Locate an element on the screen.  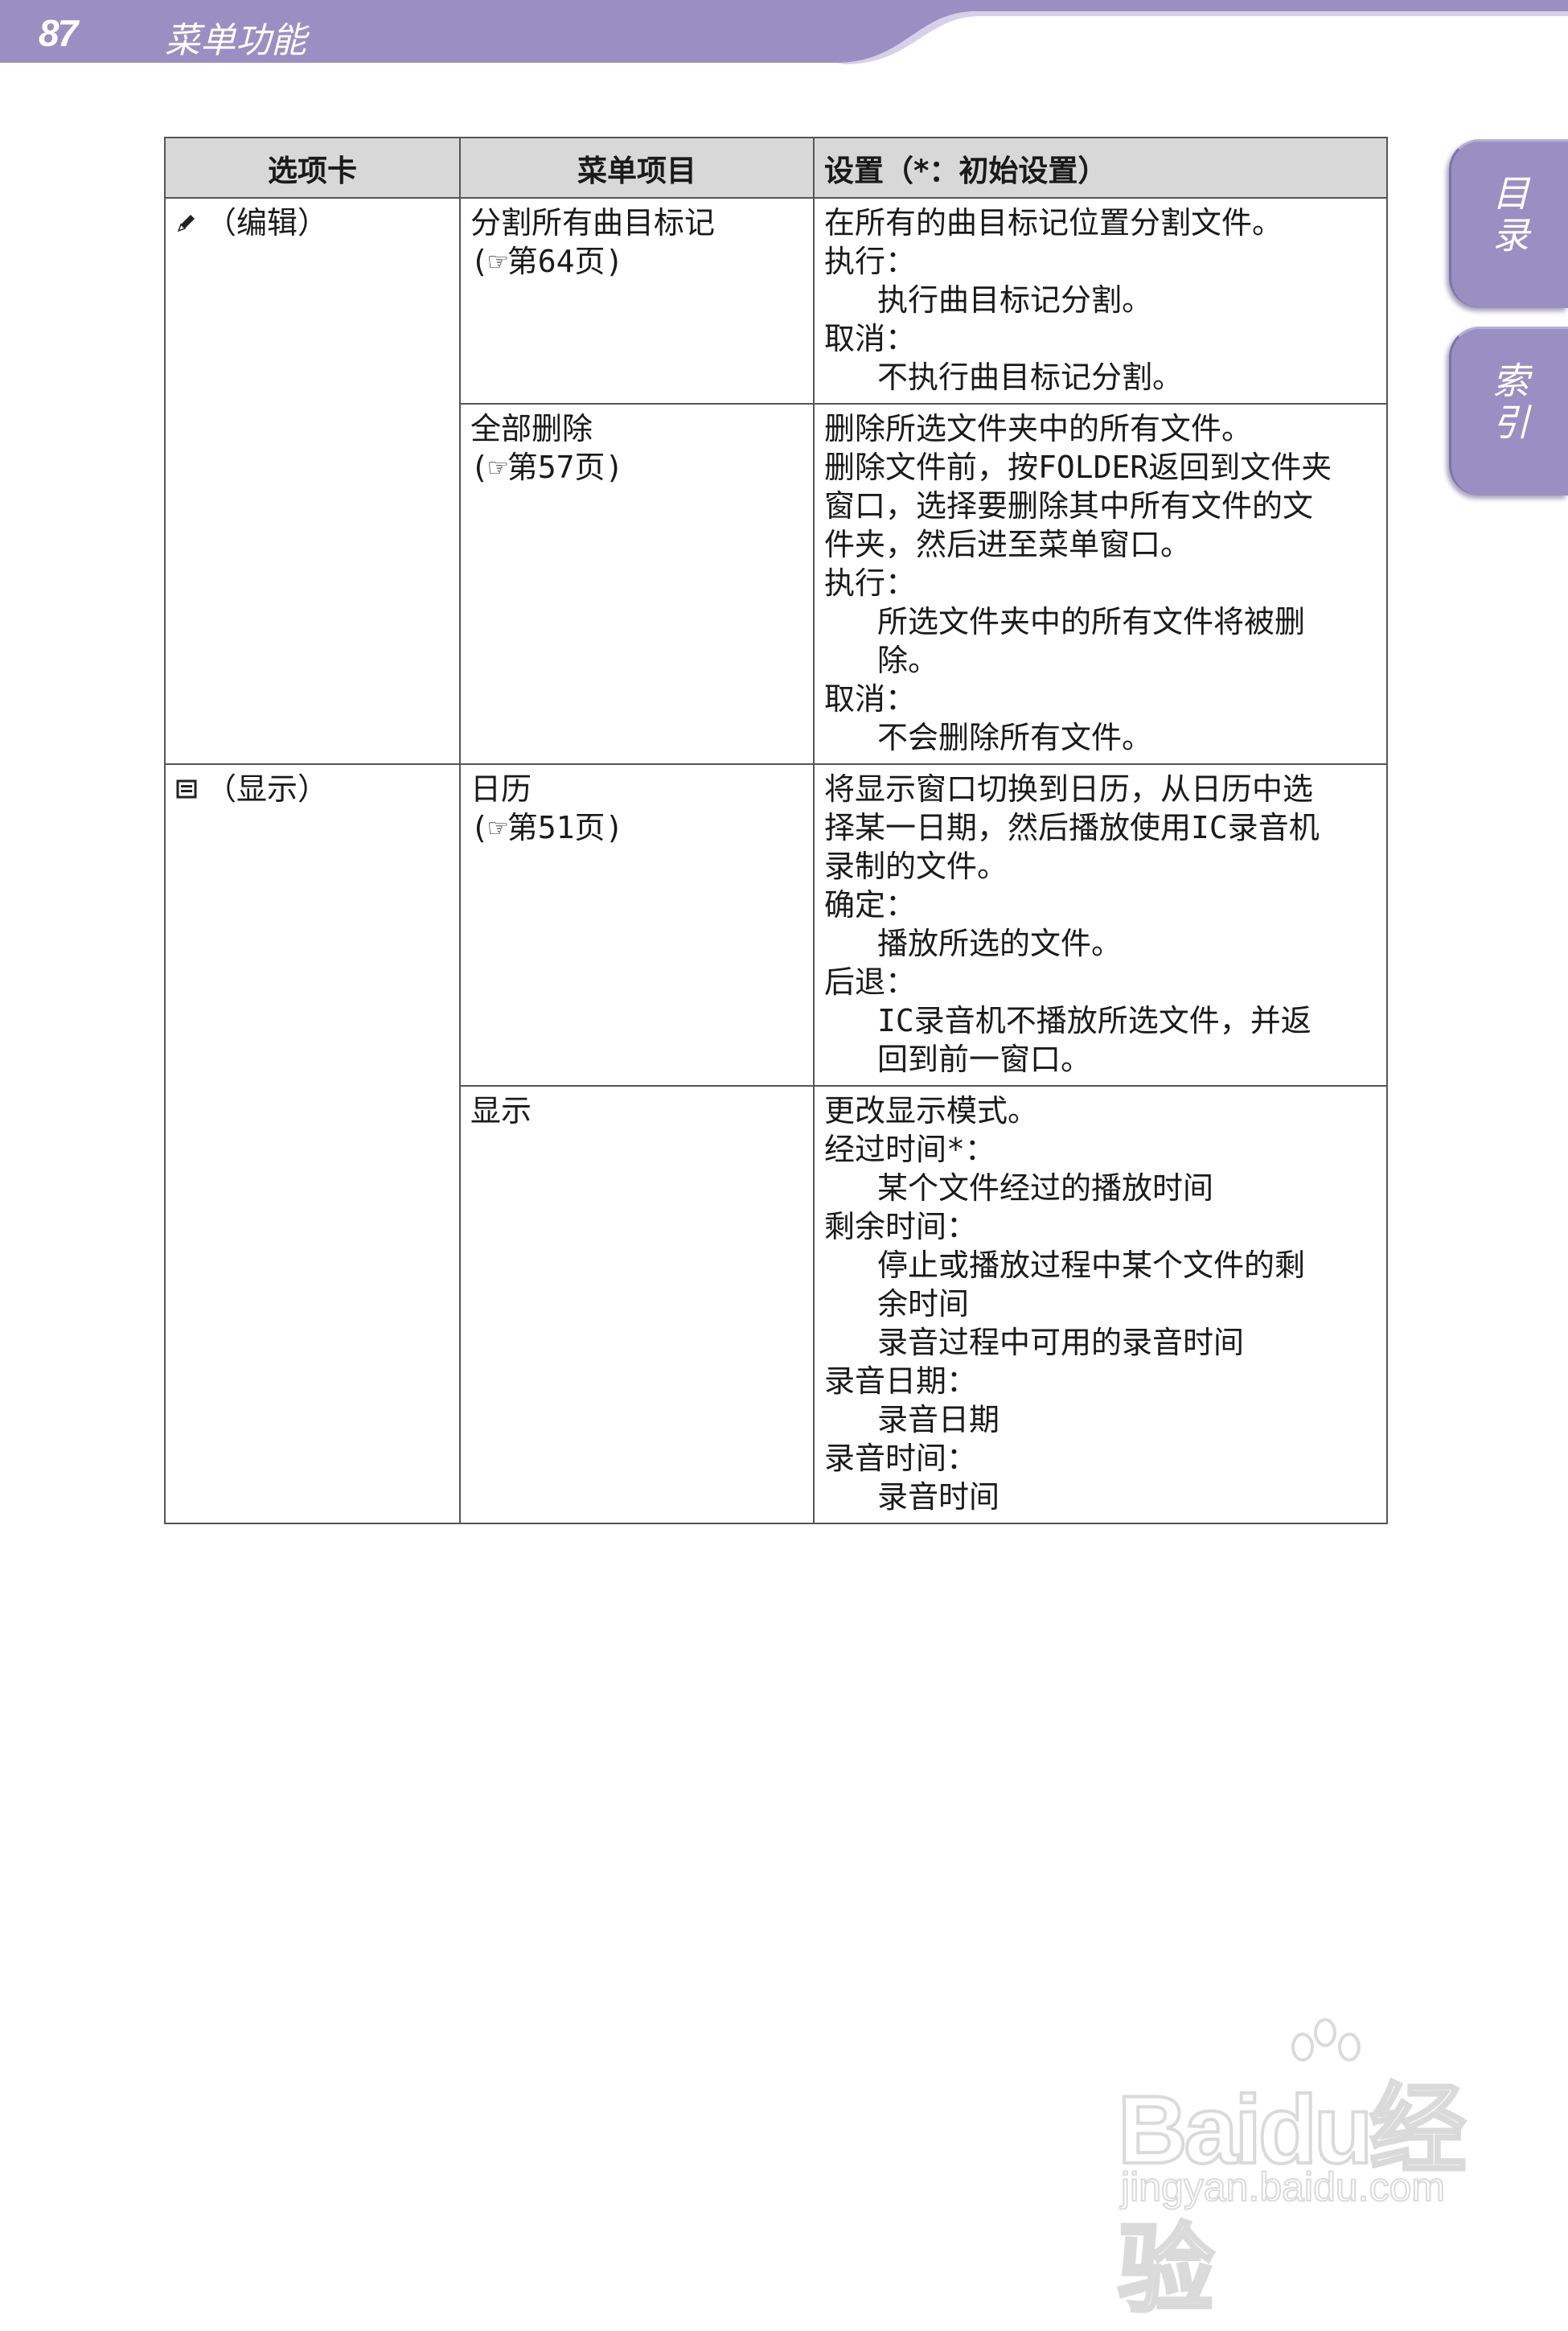
menu-item-name: 显示 is located at coordinates (501, 1110).